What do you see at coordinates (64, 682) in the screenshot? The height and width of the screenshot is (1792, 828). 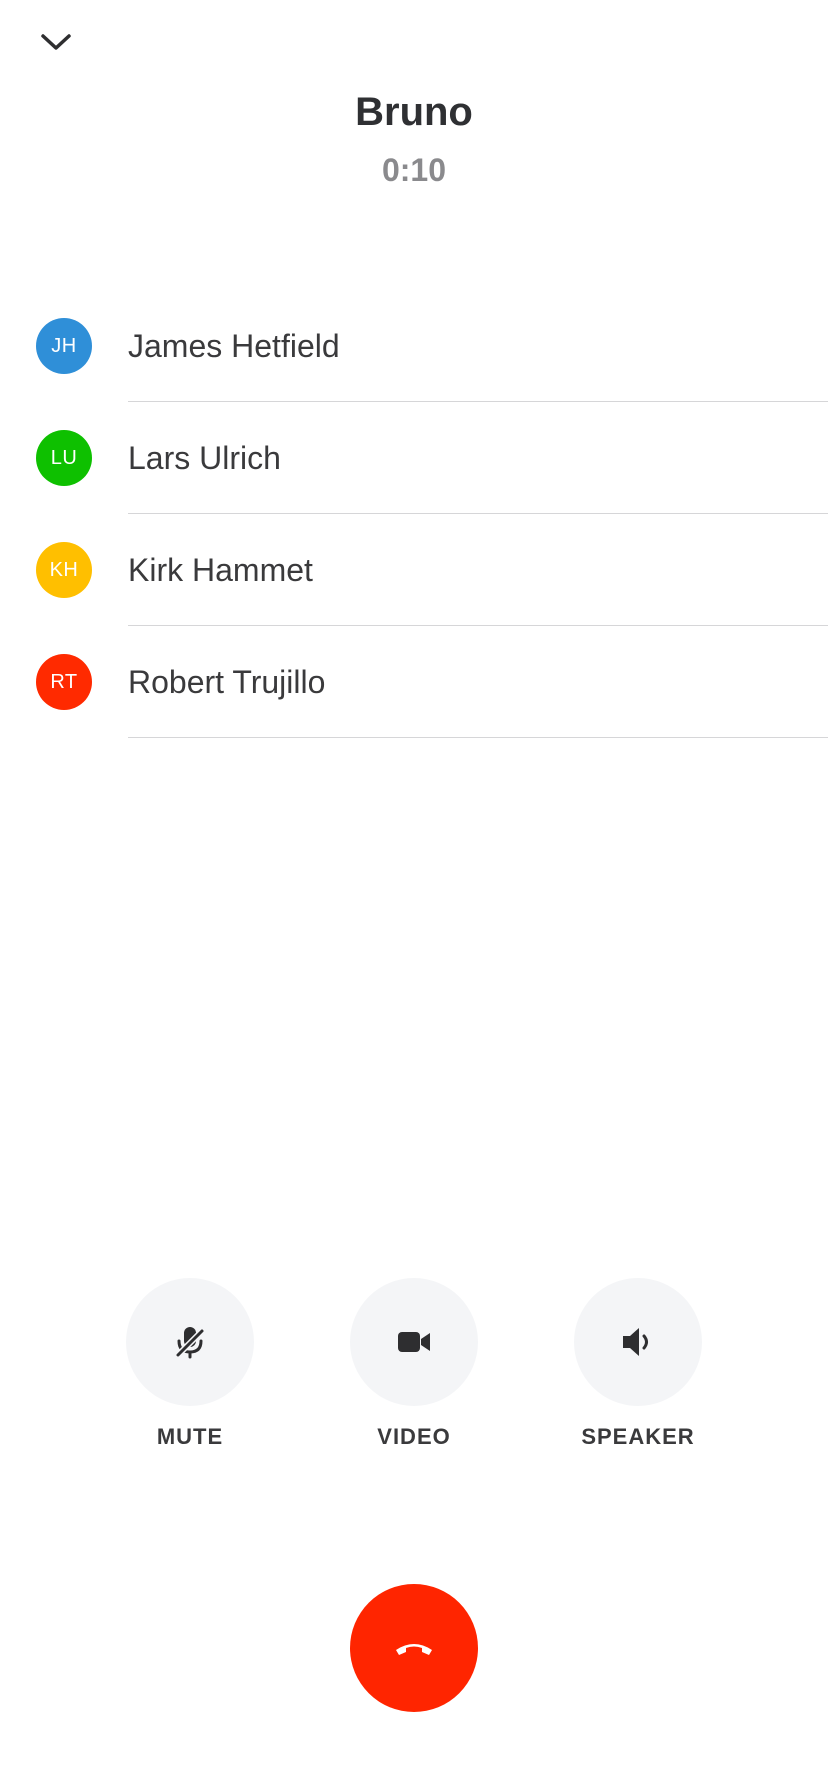 I see `avatar: RT` at bounding box center [64, 682].